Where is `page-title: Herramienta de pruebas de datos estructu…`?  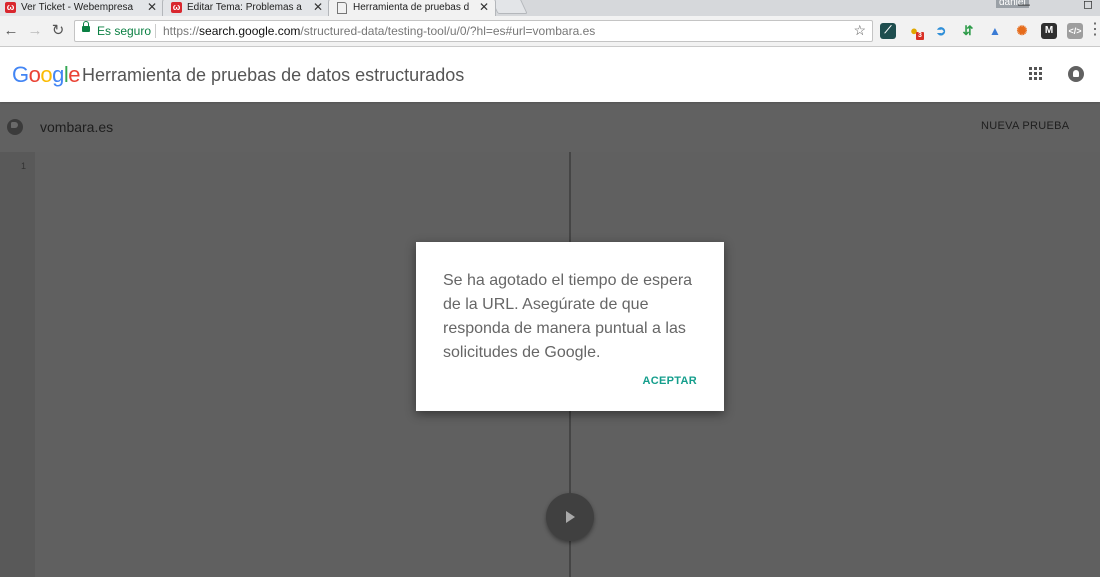
page-title: Herramienta de pruebas de datos estructu… is located at coordinates (273, 75).